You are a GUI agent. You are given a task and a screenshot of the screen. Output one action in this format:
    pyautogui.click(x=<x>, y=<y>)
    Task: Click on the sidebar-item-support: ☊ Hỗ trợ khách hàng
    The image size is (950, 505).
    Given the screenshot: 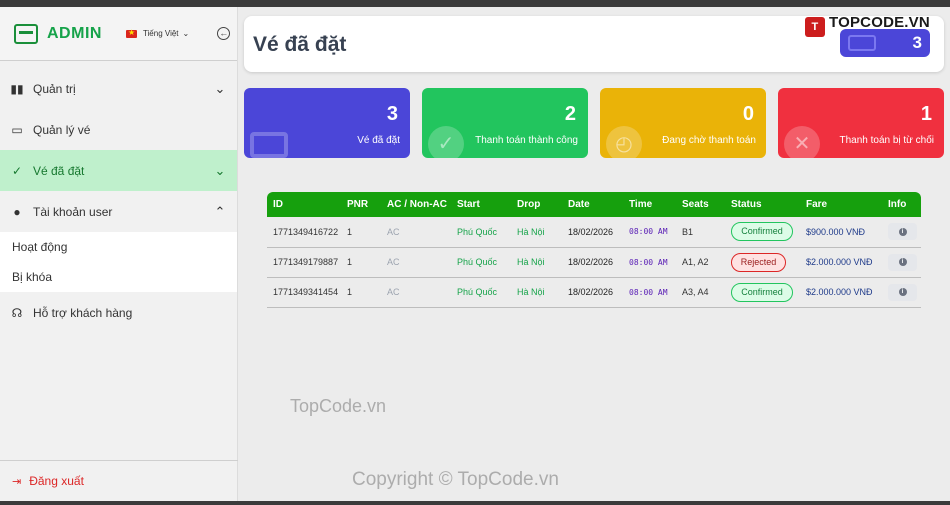 What is the action you would take?
    pyautogui.click(x=118, y=312)
    